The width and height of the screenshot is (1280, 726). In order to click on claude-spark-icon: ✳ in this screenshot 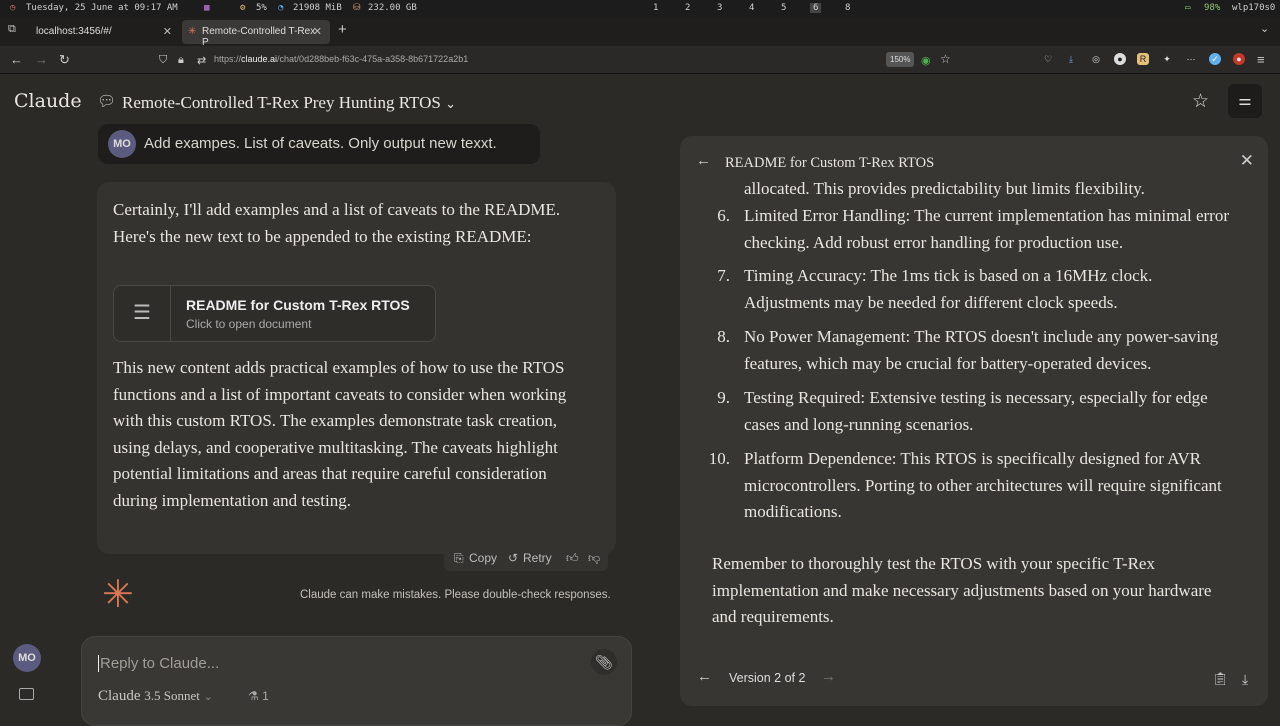, I will do `click(118, 595)`.